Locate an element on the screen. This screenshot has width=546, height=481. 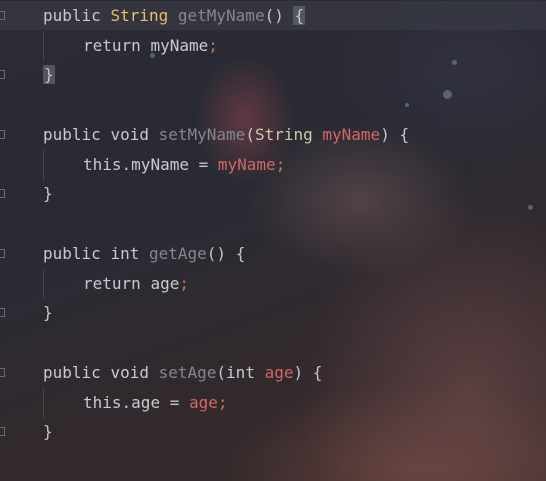
return-type: String is located at coordinates (139, 15).